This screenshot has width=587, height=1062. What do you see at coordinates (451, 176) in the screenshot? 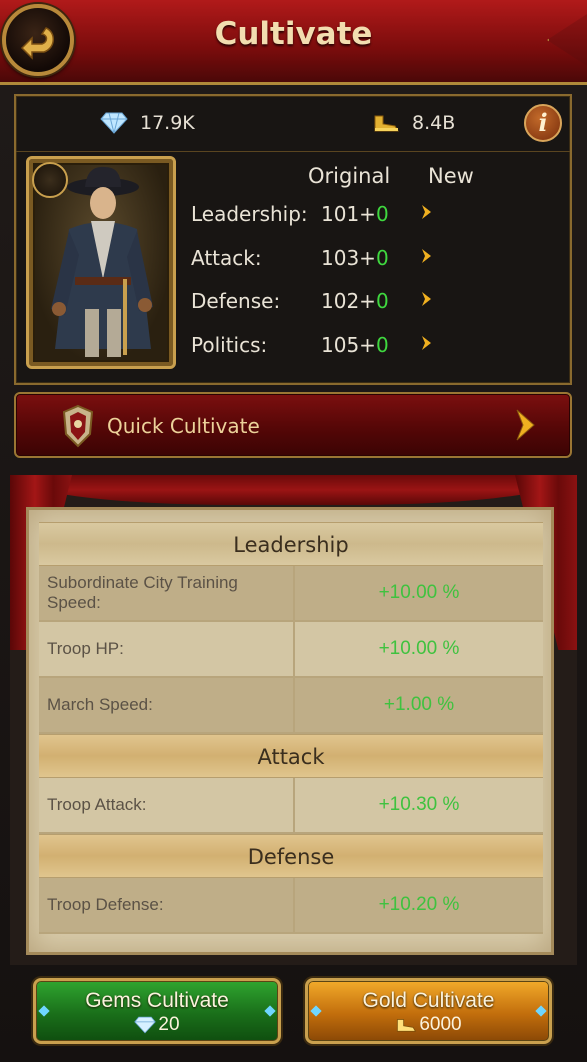
I see `new-column-header: New` at bounding box center [451, 176].